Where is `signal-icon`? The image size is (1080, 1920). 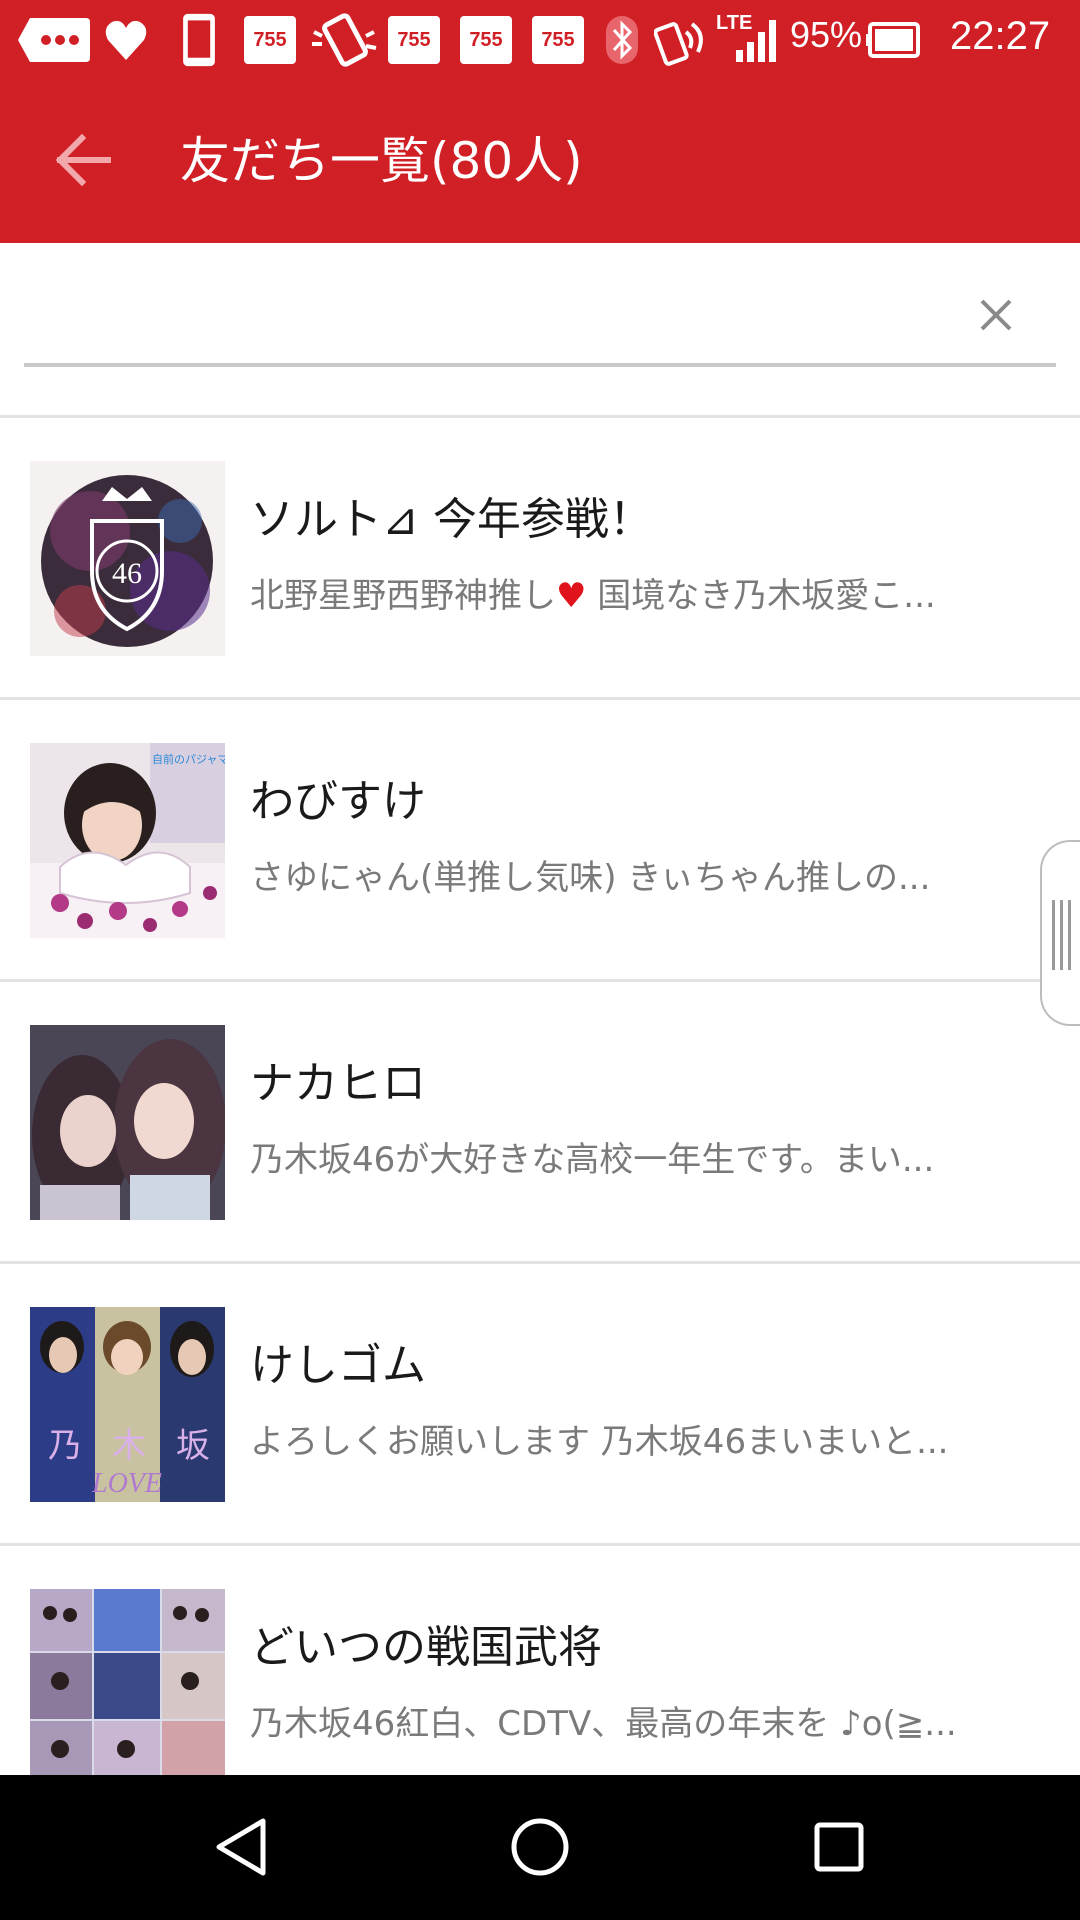 signal-icon is located at coordinates (756, 41).